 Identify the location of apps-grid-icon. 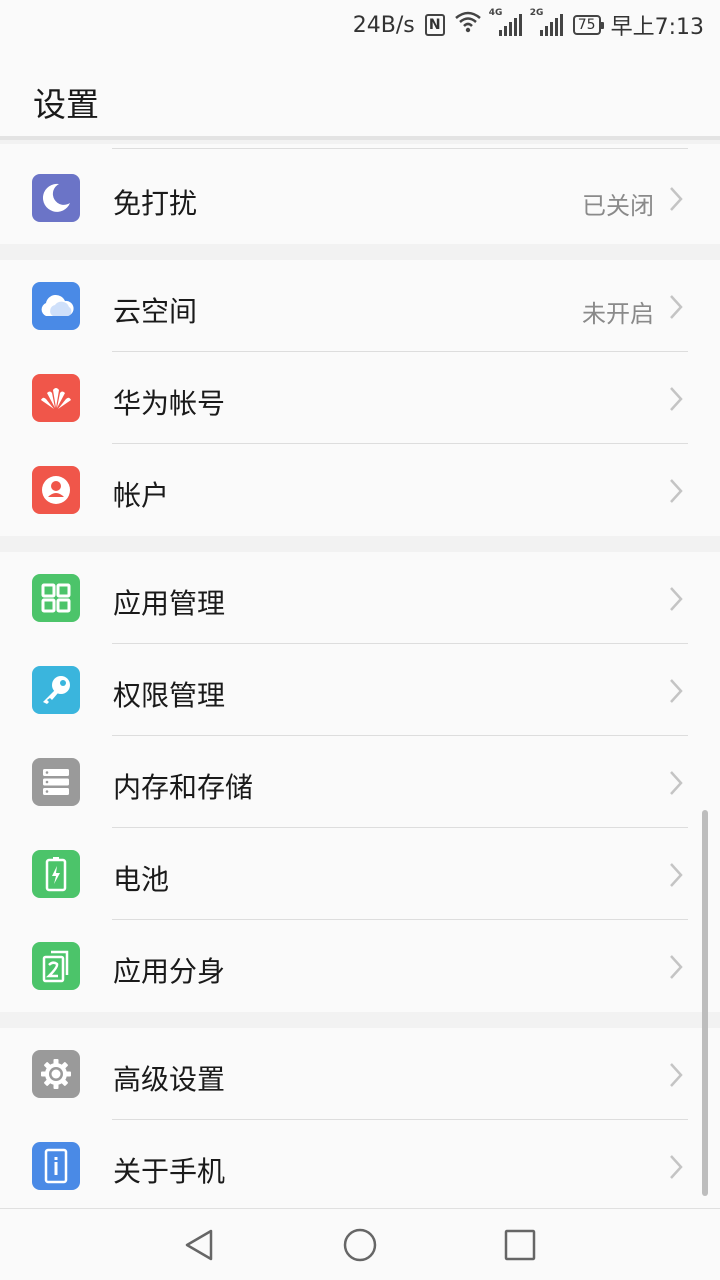
(56, 598).